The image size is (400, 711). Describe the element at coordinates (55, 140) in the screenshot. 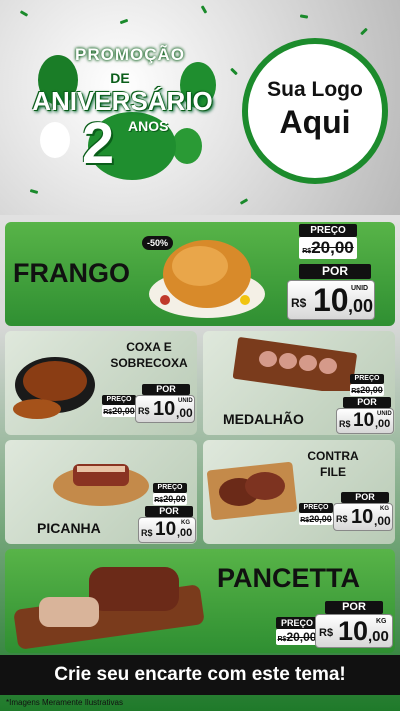

I see `balloon-icon` at that location.